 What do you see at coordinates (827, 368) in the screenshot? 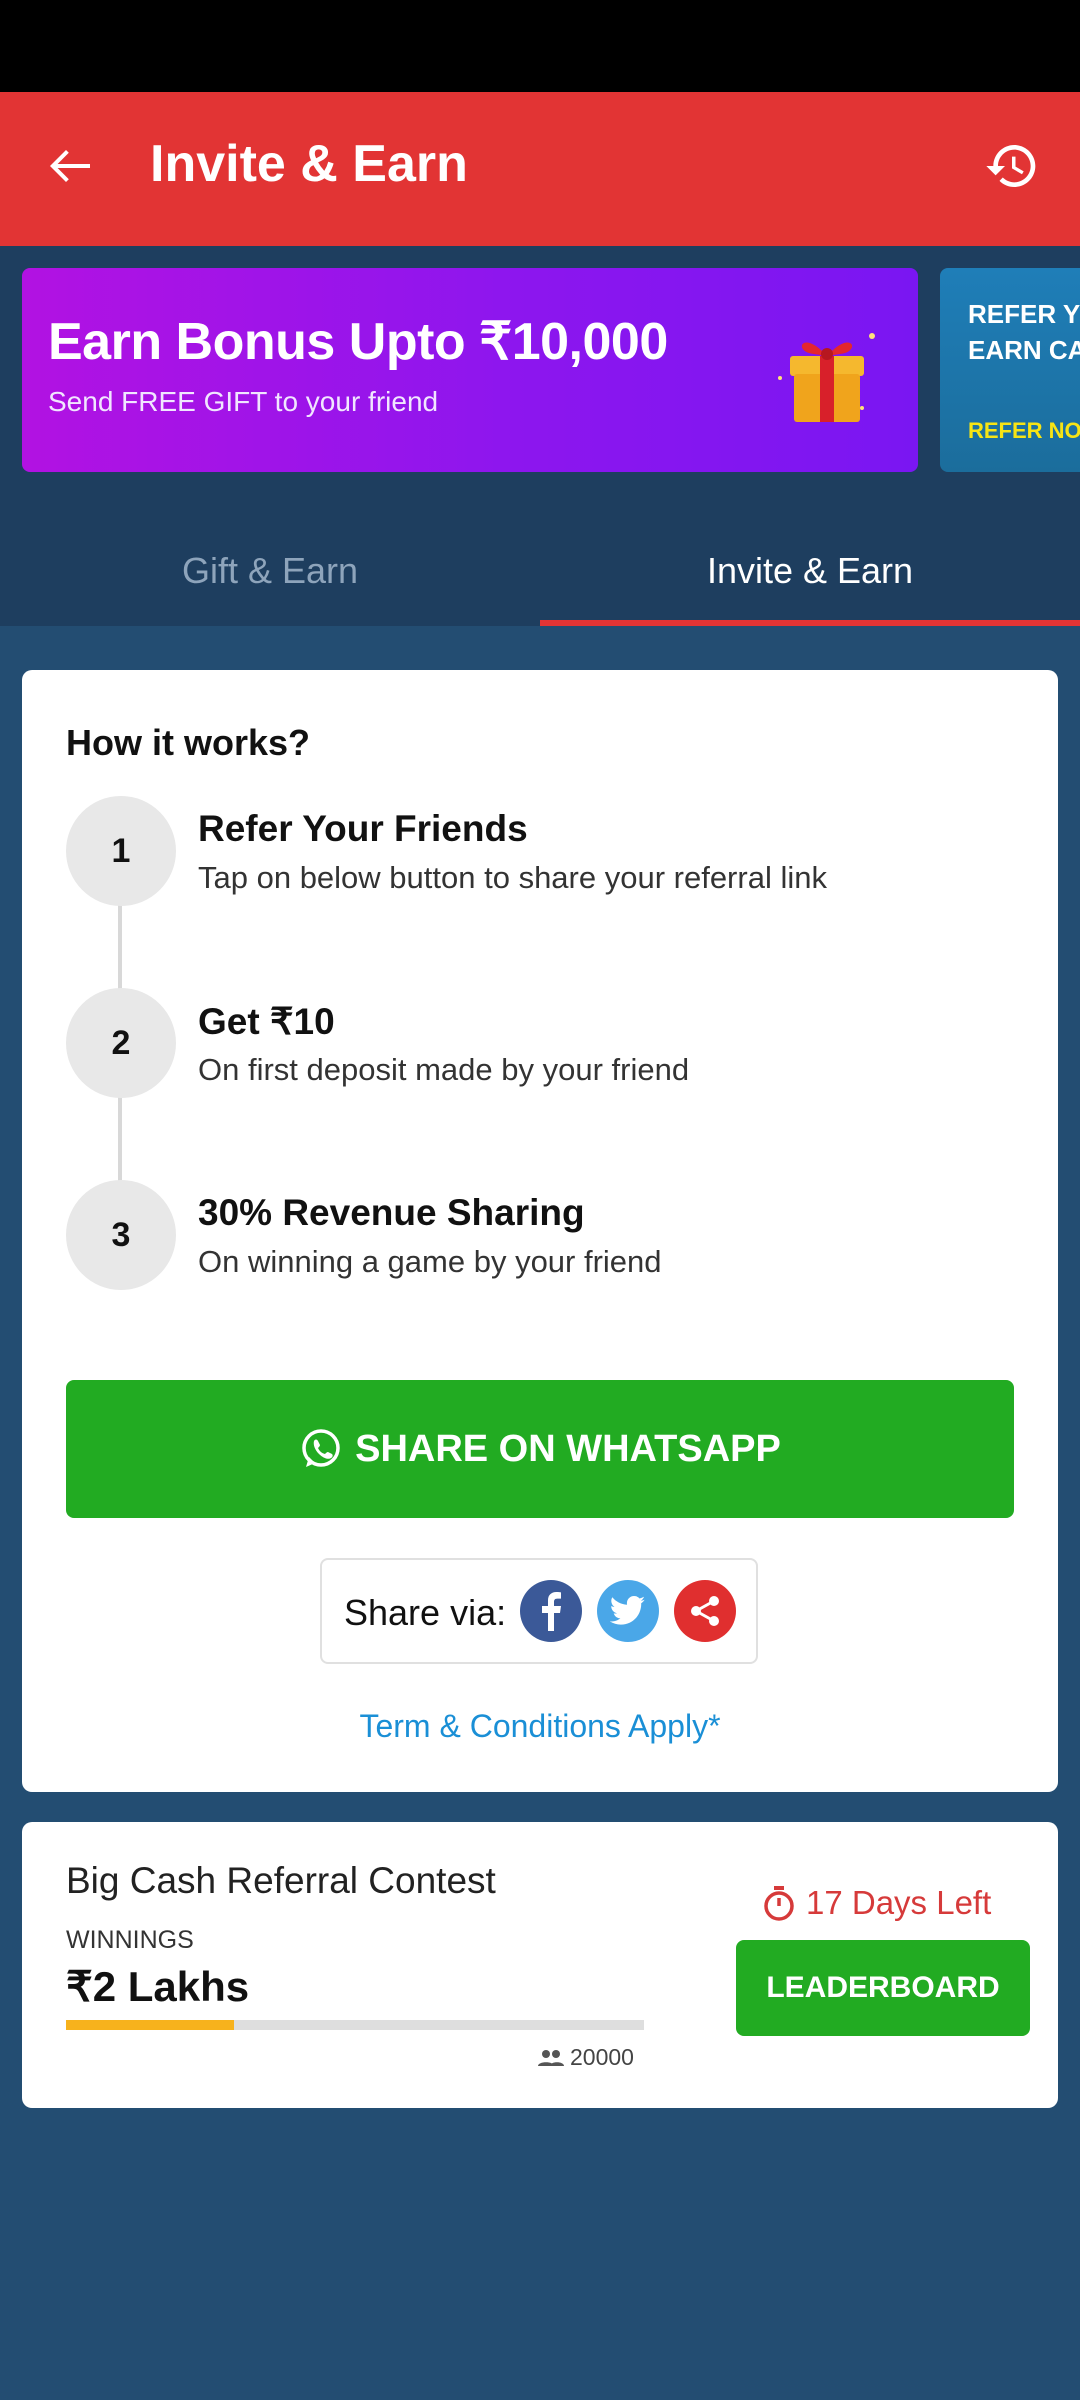
I see `gift-icon` at bounding box center [827, 368].